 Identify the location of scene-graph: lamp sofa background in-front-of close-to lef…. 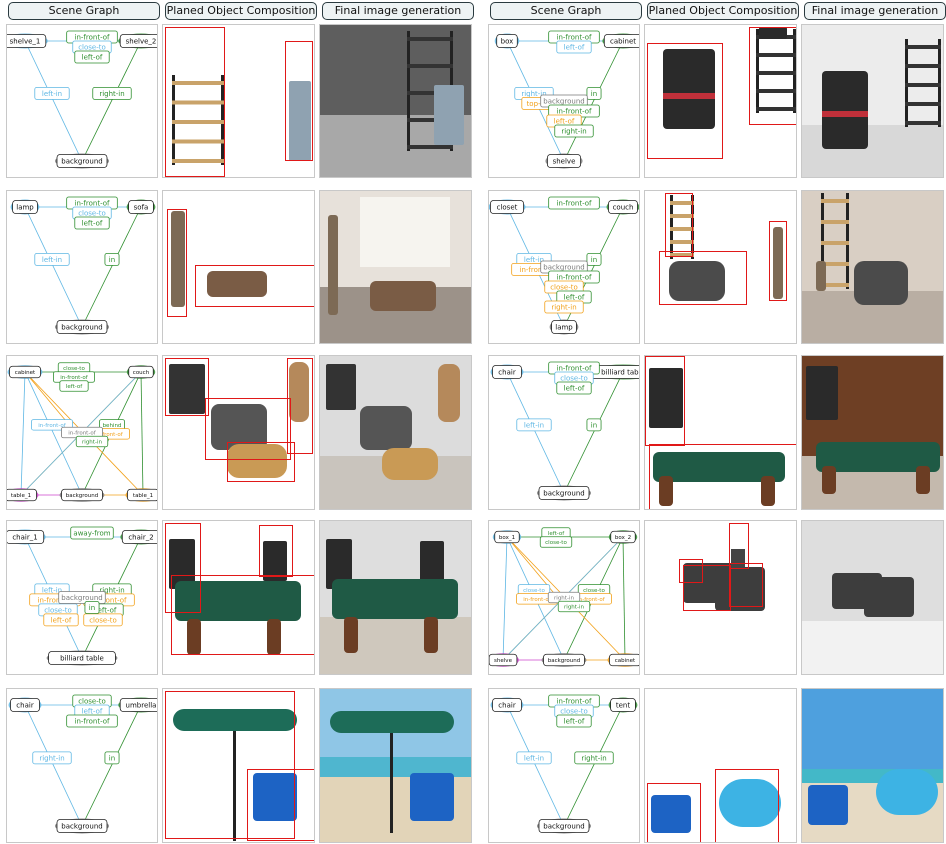
(83, 265).